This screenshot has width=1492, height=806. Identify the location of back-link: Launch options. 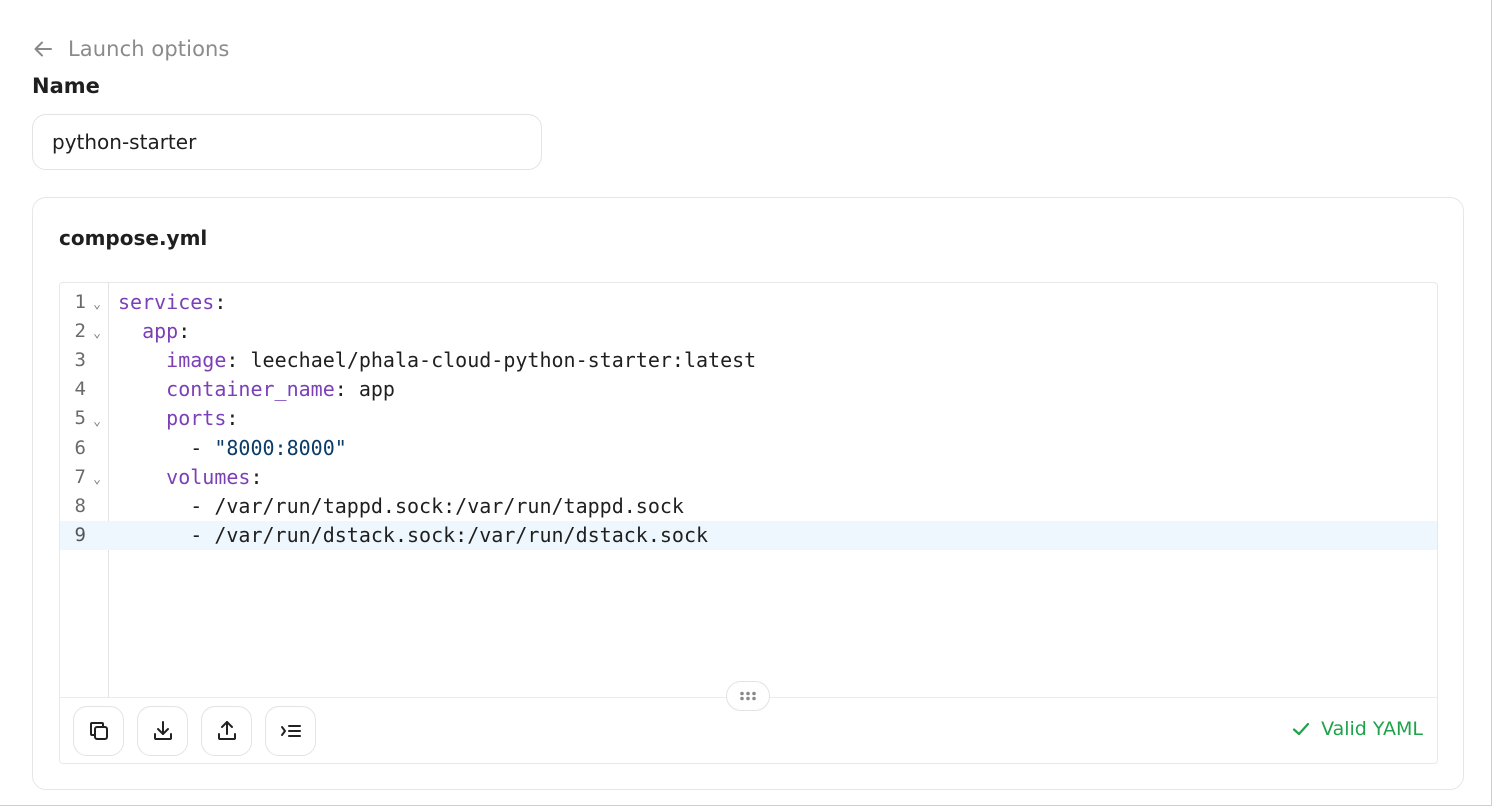
(130, 49).